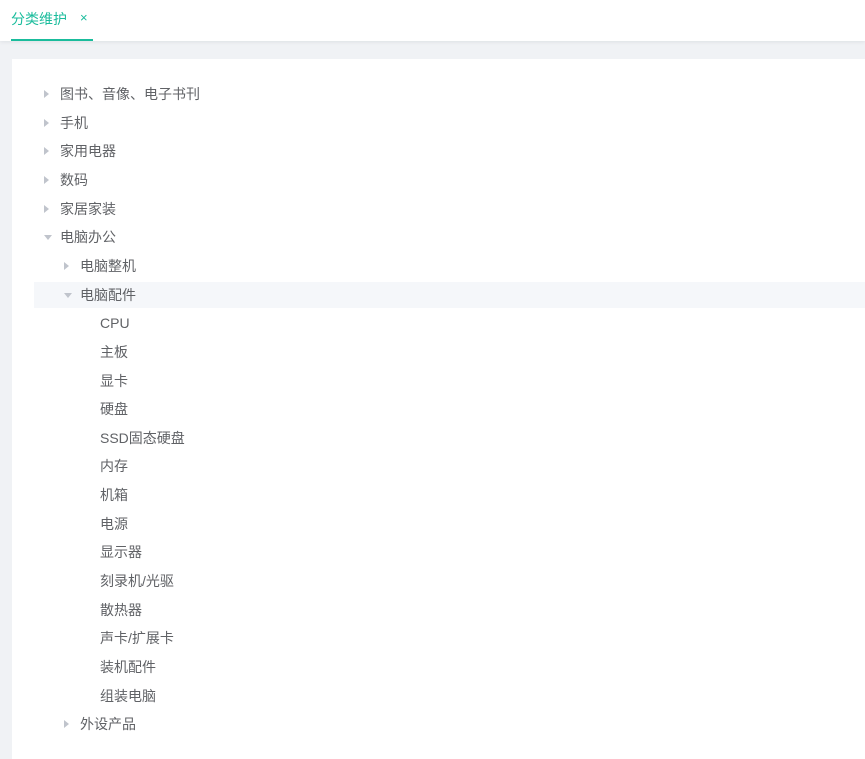 The width and height of the screenshot is (865, 759). What do you see at coordinates (449, 237) in the screenshot?
I see `tree-node: 电脑办公` at bounding box center [449, 237].